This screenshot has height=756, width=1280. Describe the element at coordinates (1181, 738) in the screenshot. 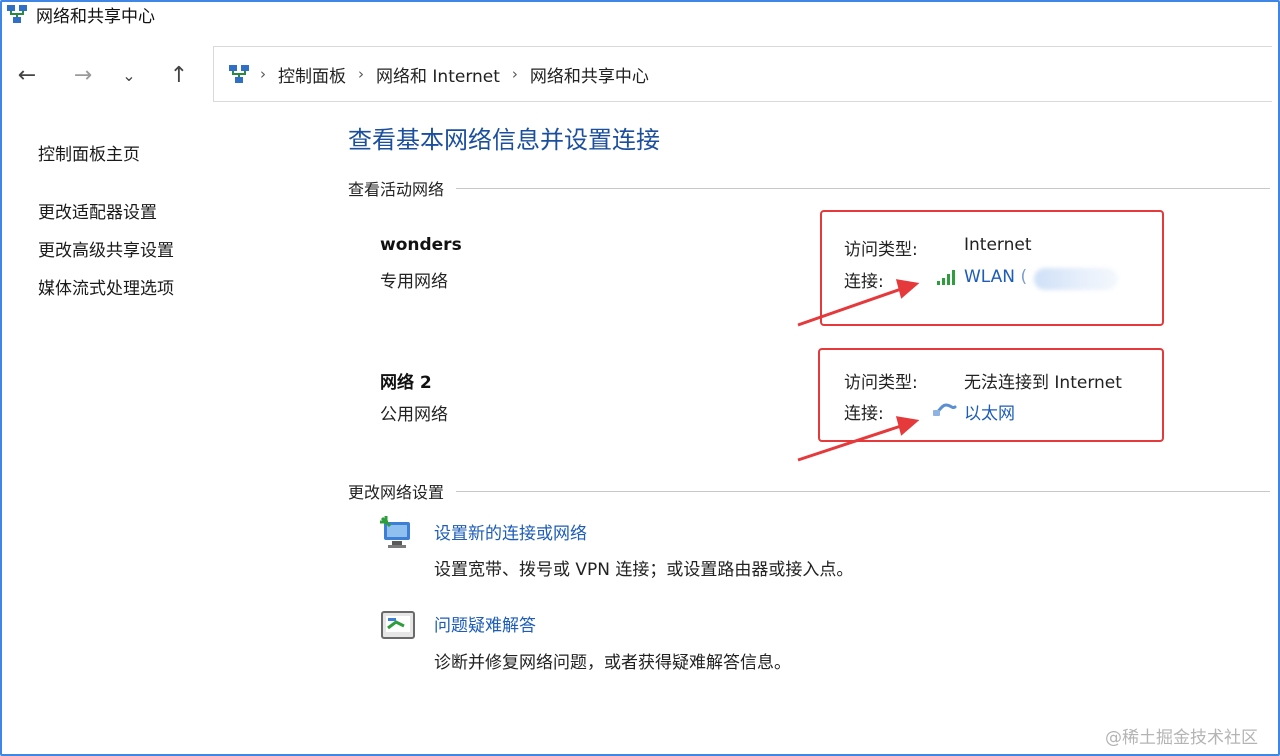

I see `watermark: @稀土掘金技术社区` at that location.